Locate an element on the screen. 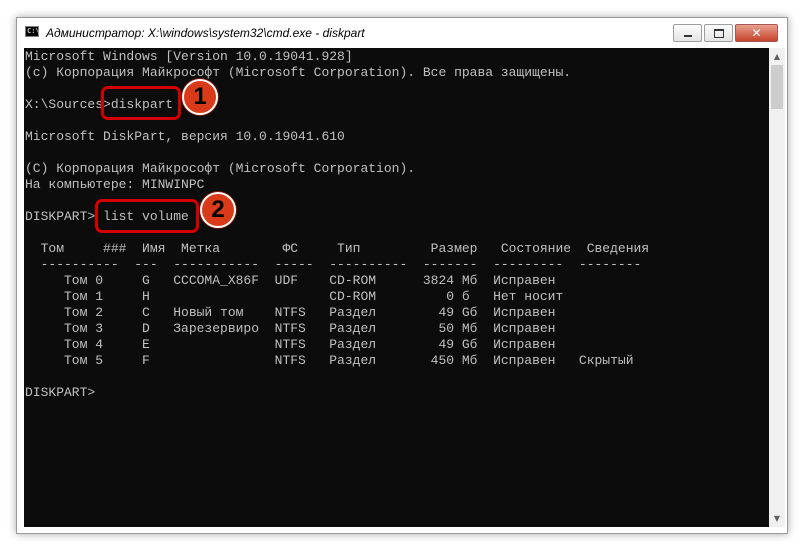 The image size is (805, 551). table-row: Том 4 E NTFS Раздел 49 Gб Исправен is located at coordinates (290, 344).